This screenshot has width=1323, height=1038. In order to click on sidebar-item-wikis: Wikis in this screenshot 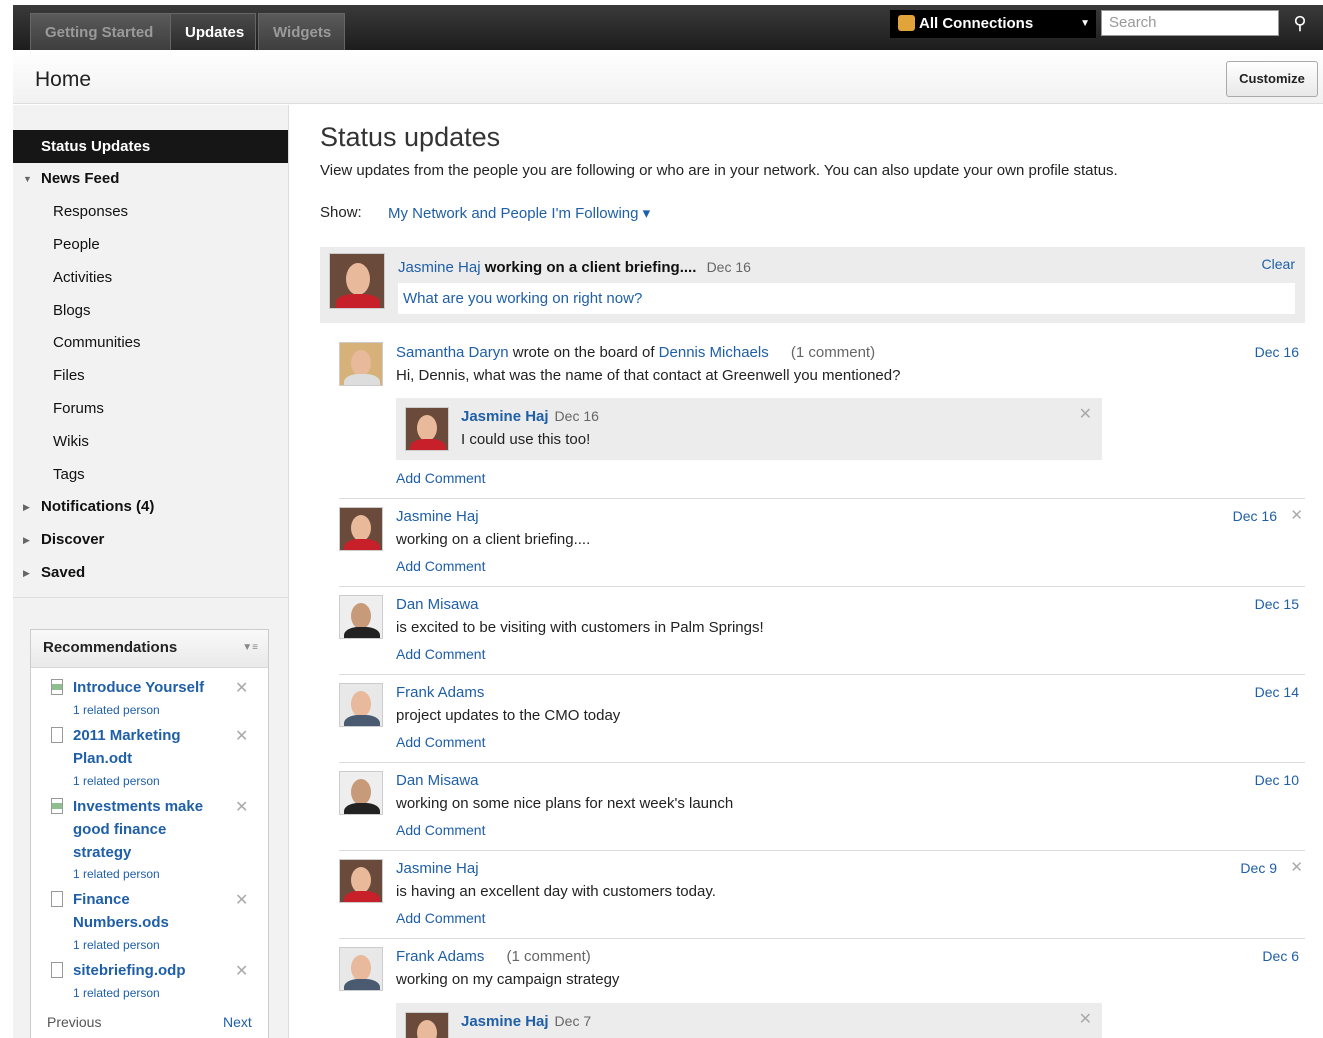, I will do `click(71, 441)`.